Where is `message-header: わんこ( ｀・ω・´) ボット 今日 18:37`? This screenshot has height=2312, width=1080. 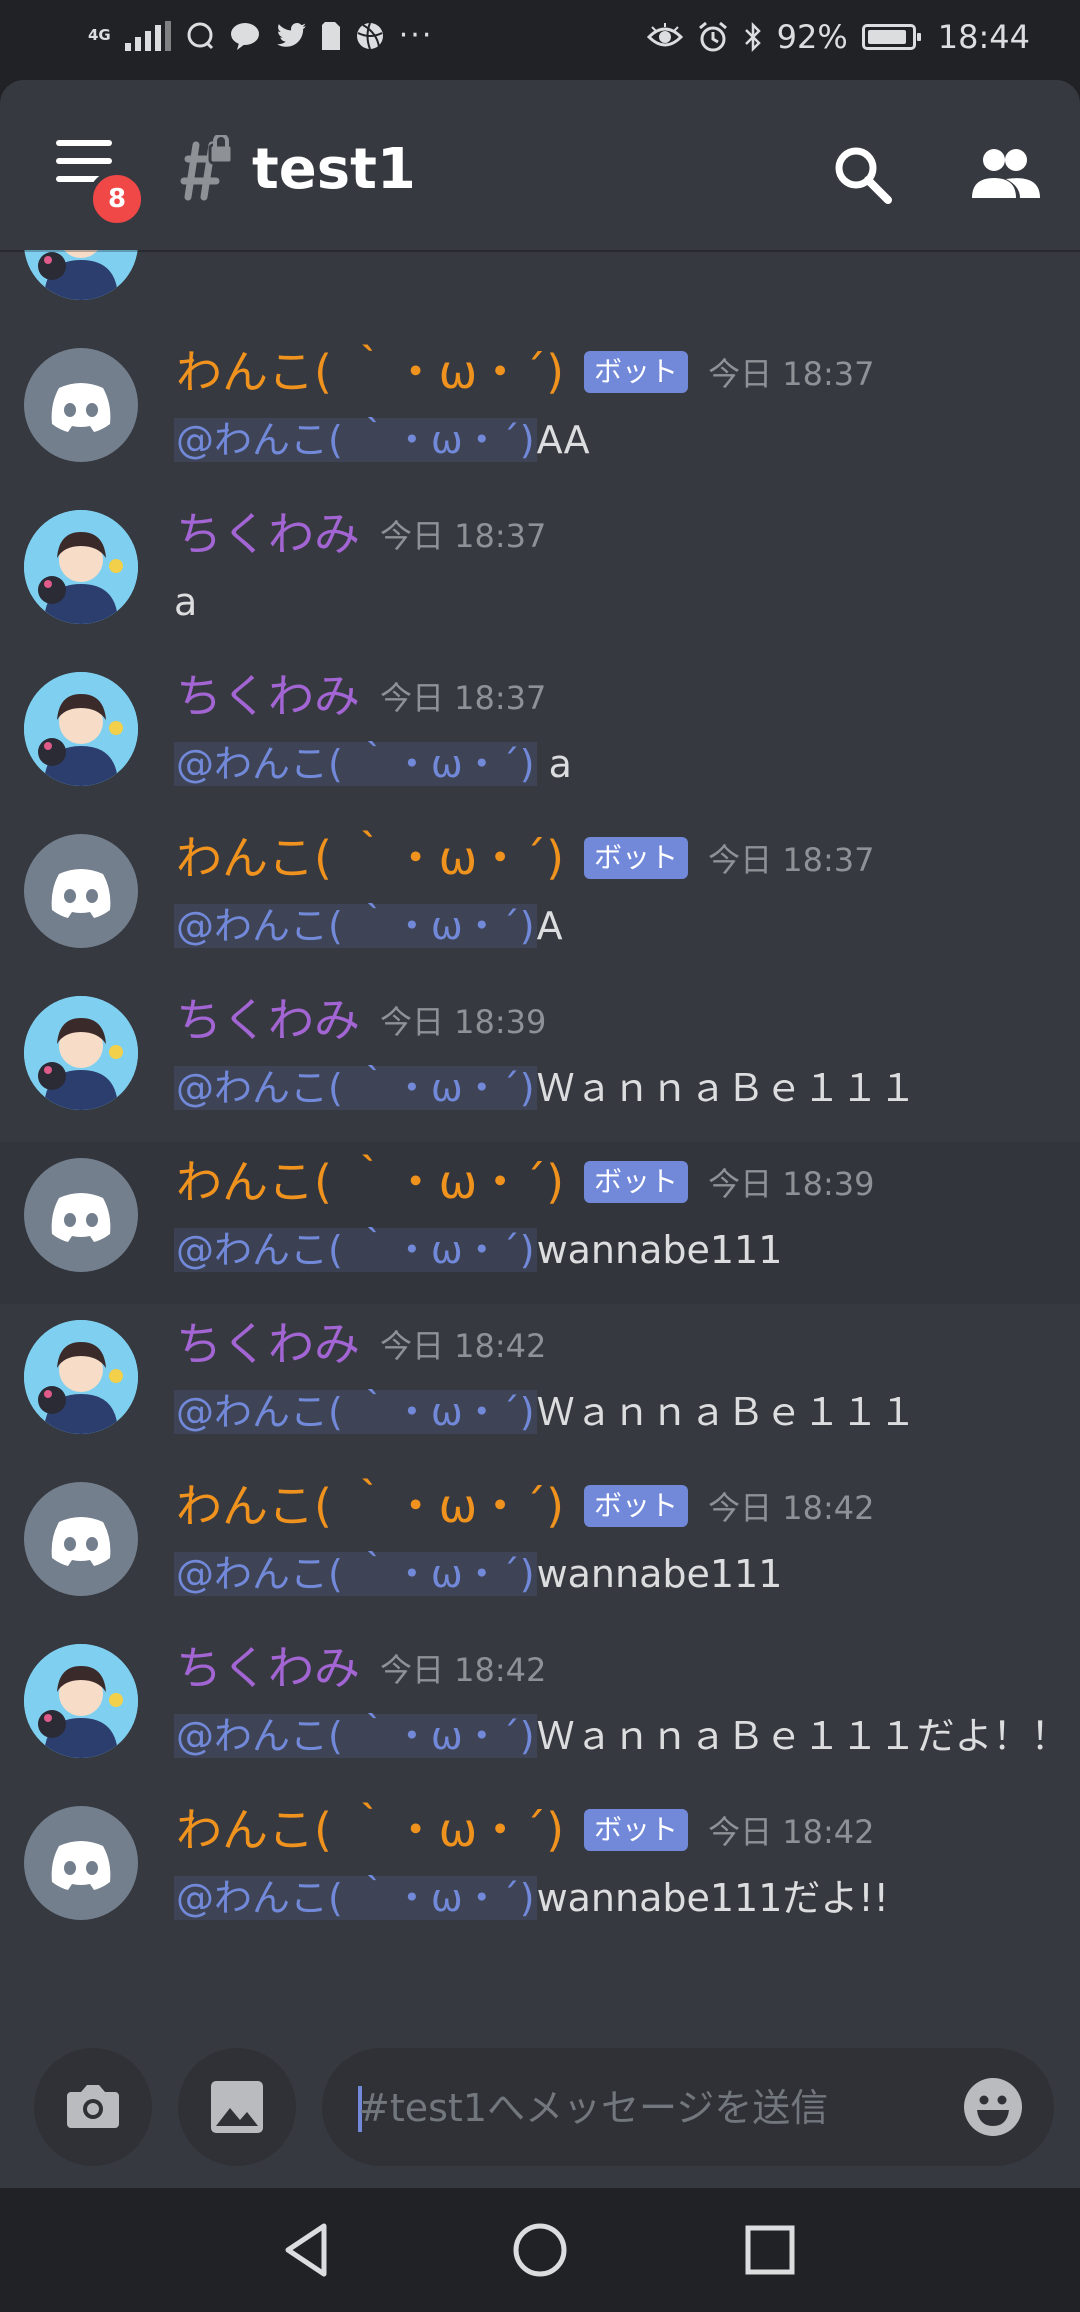 message-header: わんこ( ｀・ω・´) ボット 今日 18:37 is located at coordinates (525, 858).